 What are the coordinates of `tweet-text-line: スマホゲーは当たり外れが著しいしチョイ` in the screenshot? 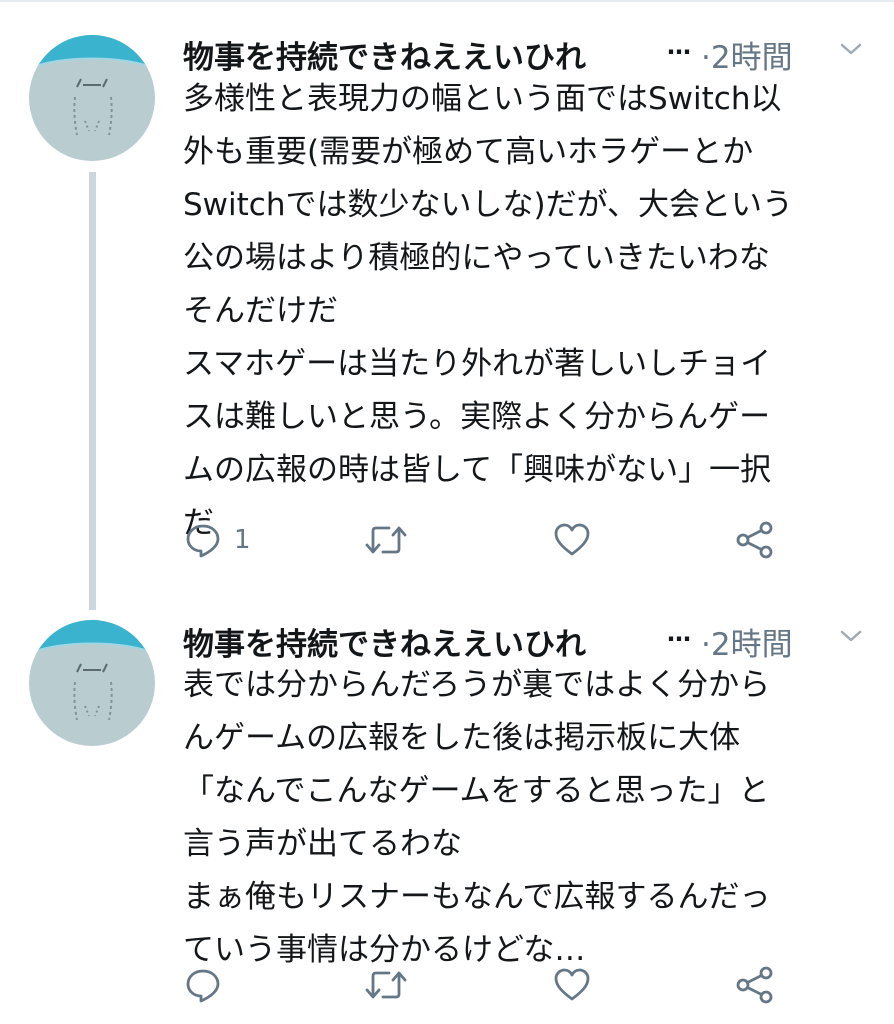 It's located at (477, 364).